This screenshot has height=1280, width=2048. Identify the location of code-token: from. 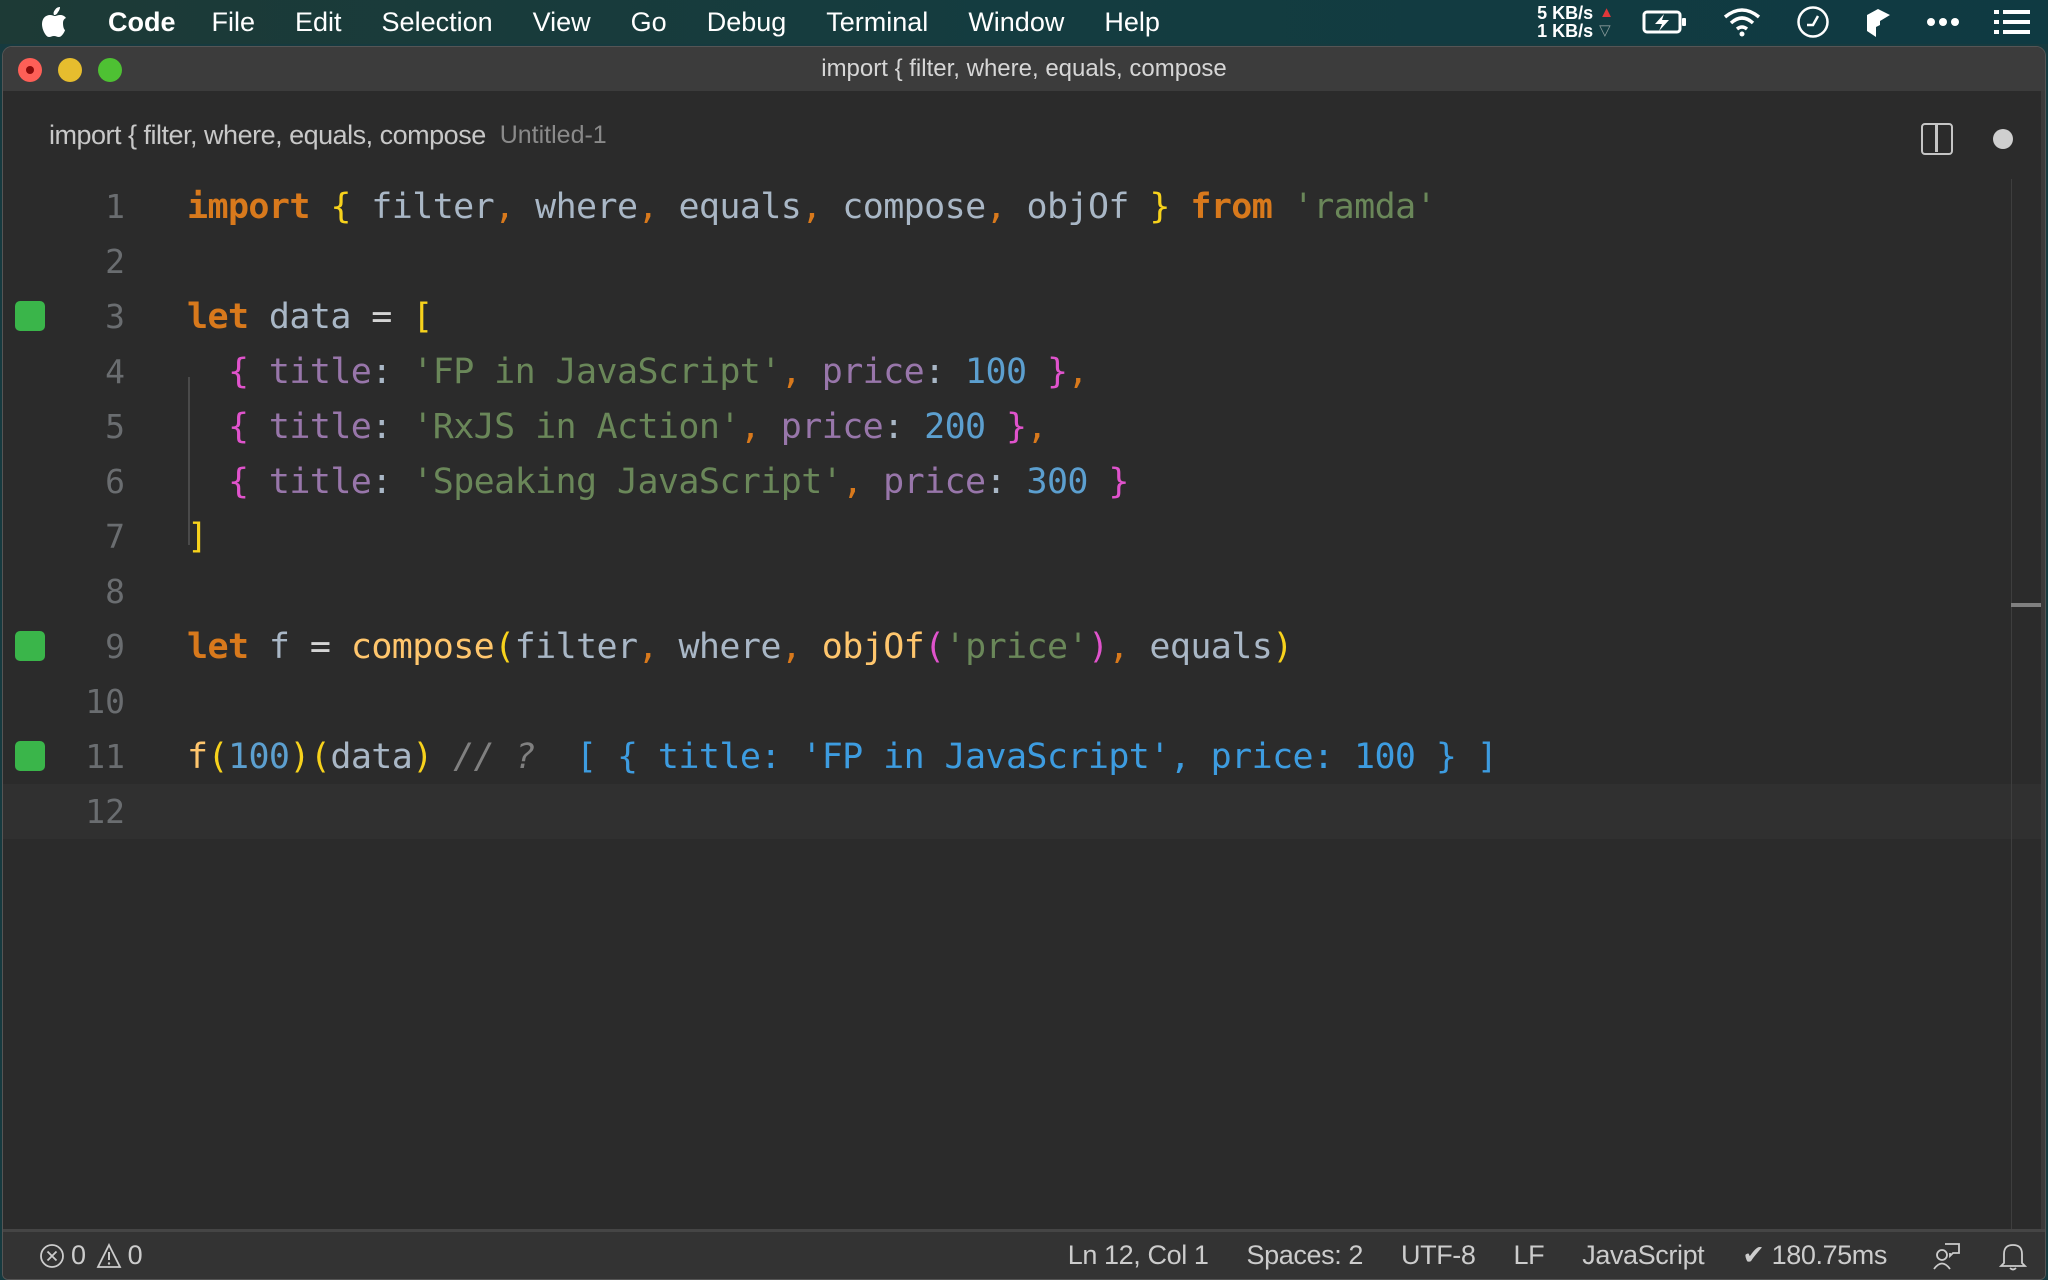
(1231, 206).